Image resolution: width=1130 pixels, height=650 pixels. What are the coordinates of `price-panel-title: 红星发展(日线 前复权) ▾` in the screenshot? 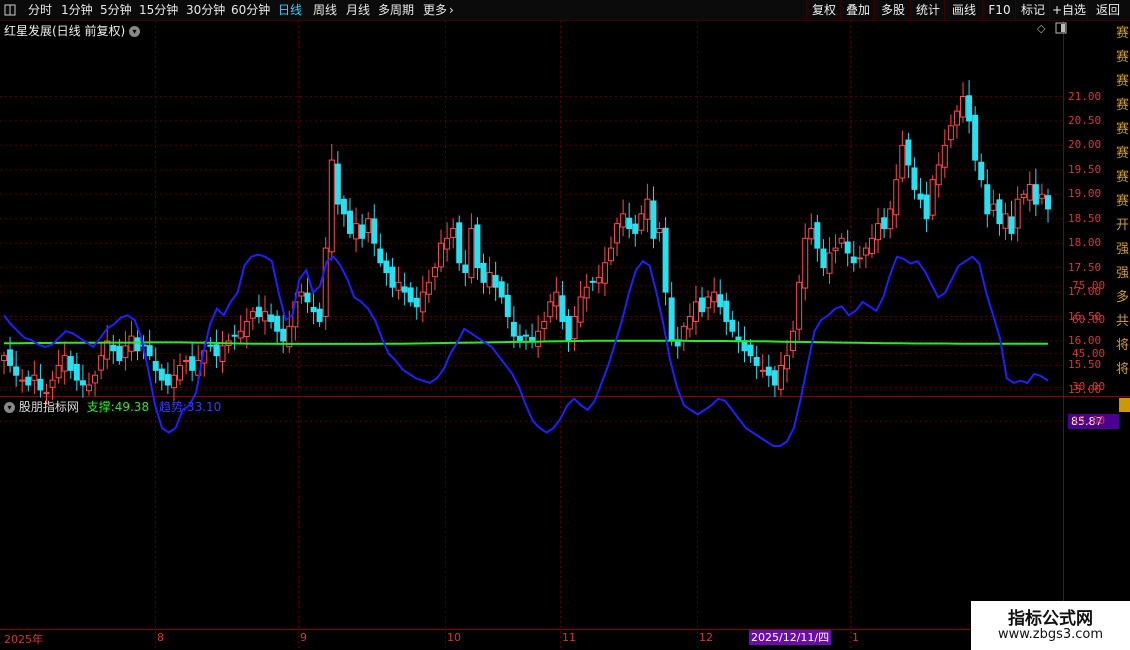 It's located at (72, 30).